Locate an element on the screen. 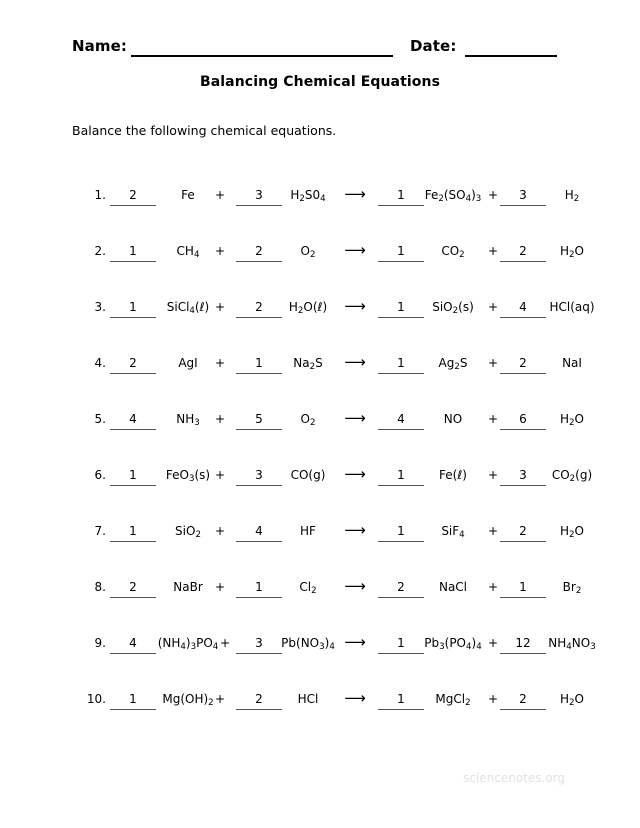  equation-row: 3. 1 SiCl4(ℓ) +2 H2O(ℓ) ⟶ 1 SiO2(s) +4 HCl(aq) is located at coordinates (320, 326).